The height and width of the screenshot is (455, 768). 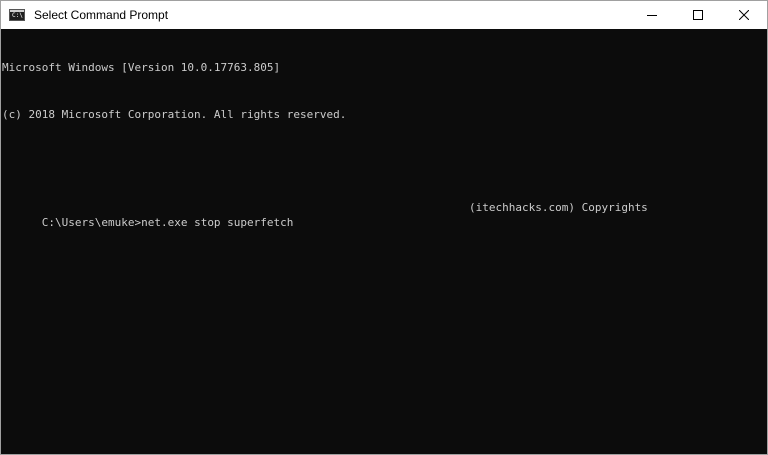 What do you see at coordinates (558, 207) in the screenshot?
I see `watermark-text: (itechhacks.com) Copyrights` at bounding box center [558, 207].